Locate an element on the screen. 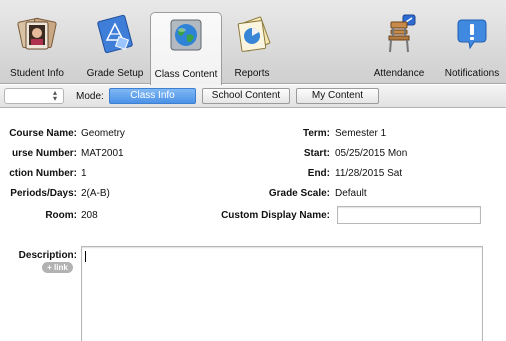  room-label: Room: is located at coordinates (61, 215).